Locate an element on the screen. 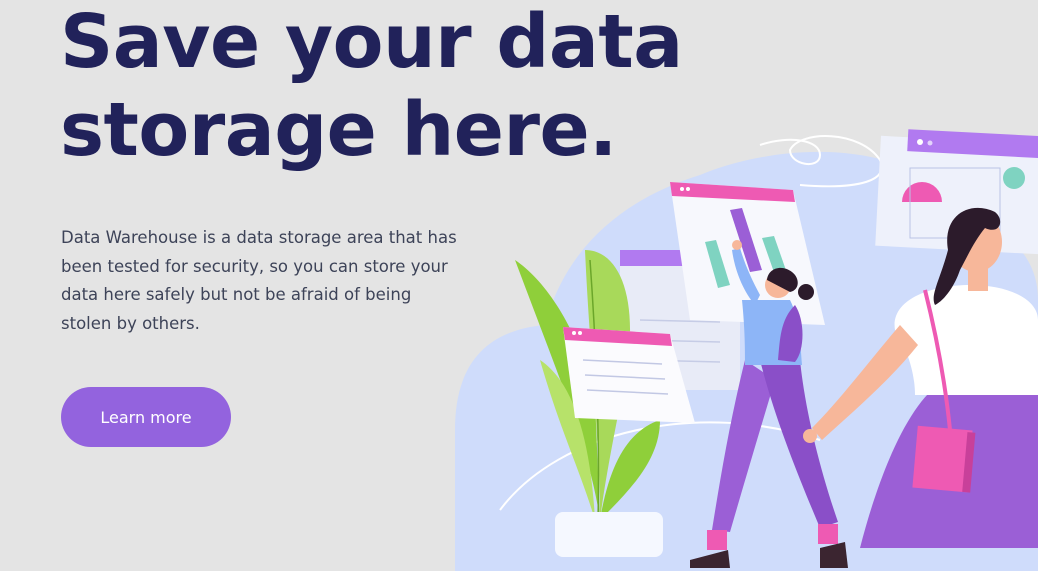 This screenshot has width=1038, height=571. learn-more-button: Learn more is located at coordinates (146, 417).